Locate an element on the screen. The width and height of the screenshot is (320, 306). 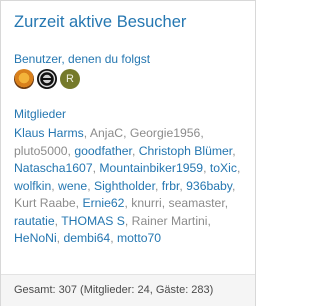
member-link: knurri is located at coordinates (146, 203).